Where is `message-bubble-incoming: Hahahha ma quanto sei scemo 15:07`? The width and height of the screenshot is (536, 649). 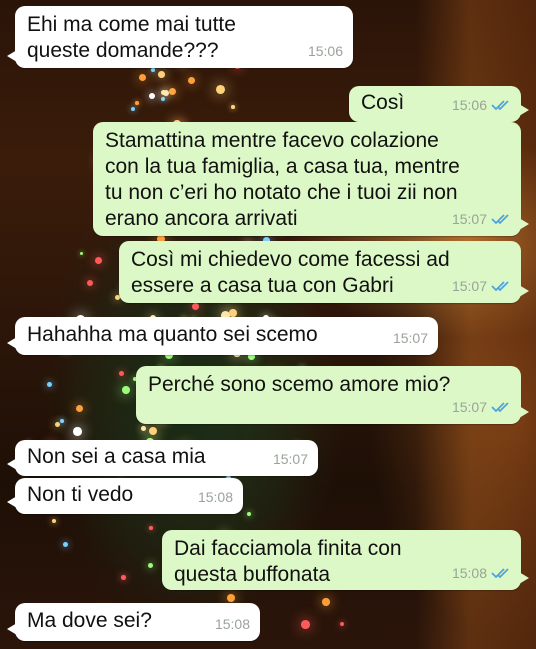 message-bubble-incoming: Hahahha ma quanto sei scemo 15:07 is located at coordinates (222, 336).